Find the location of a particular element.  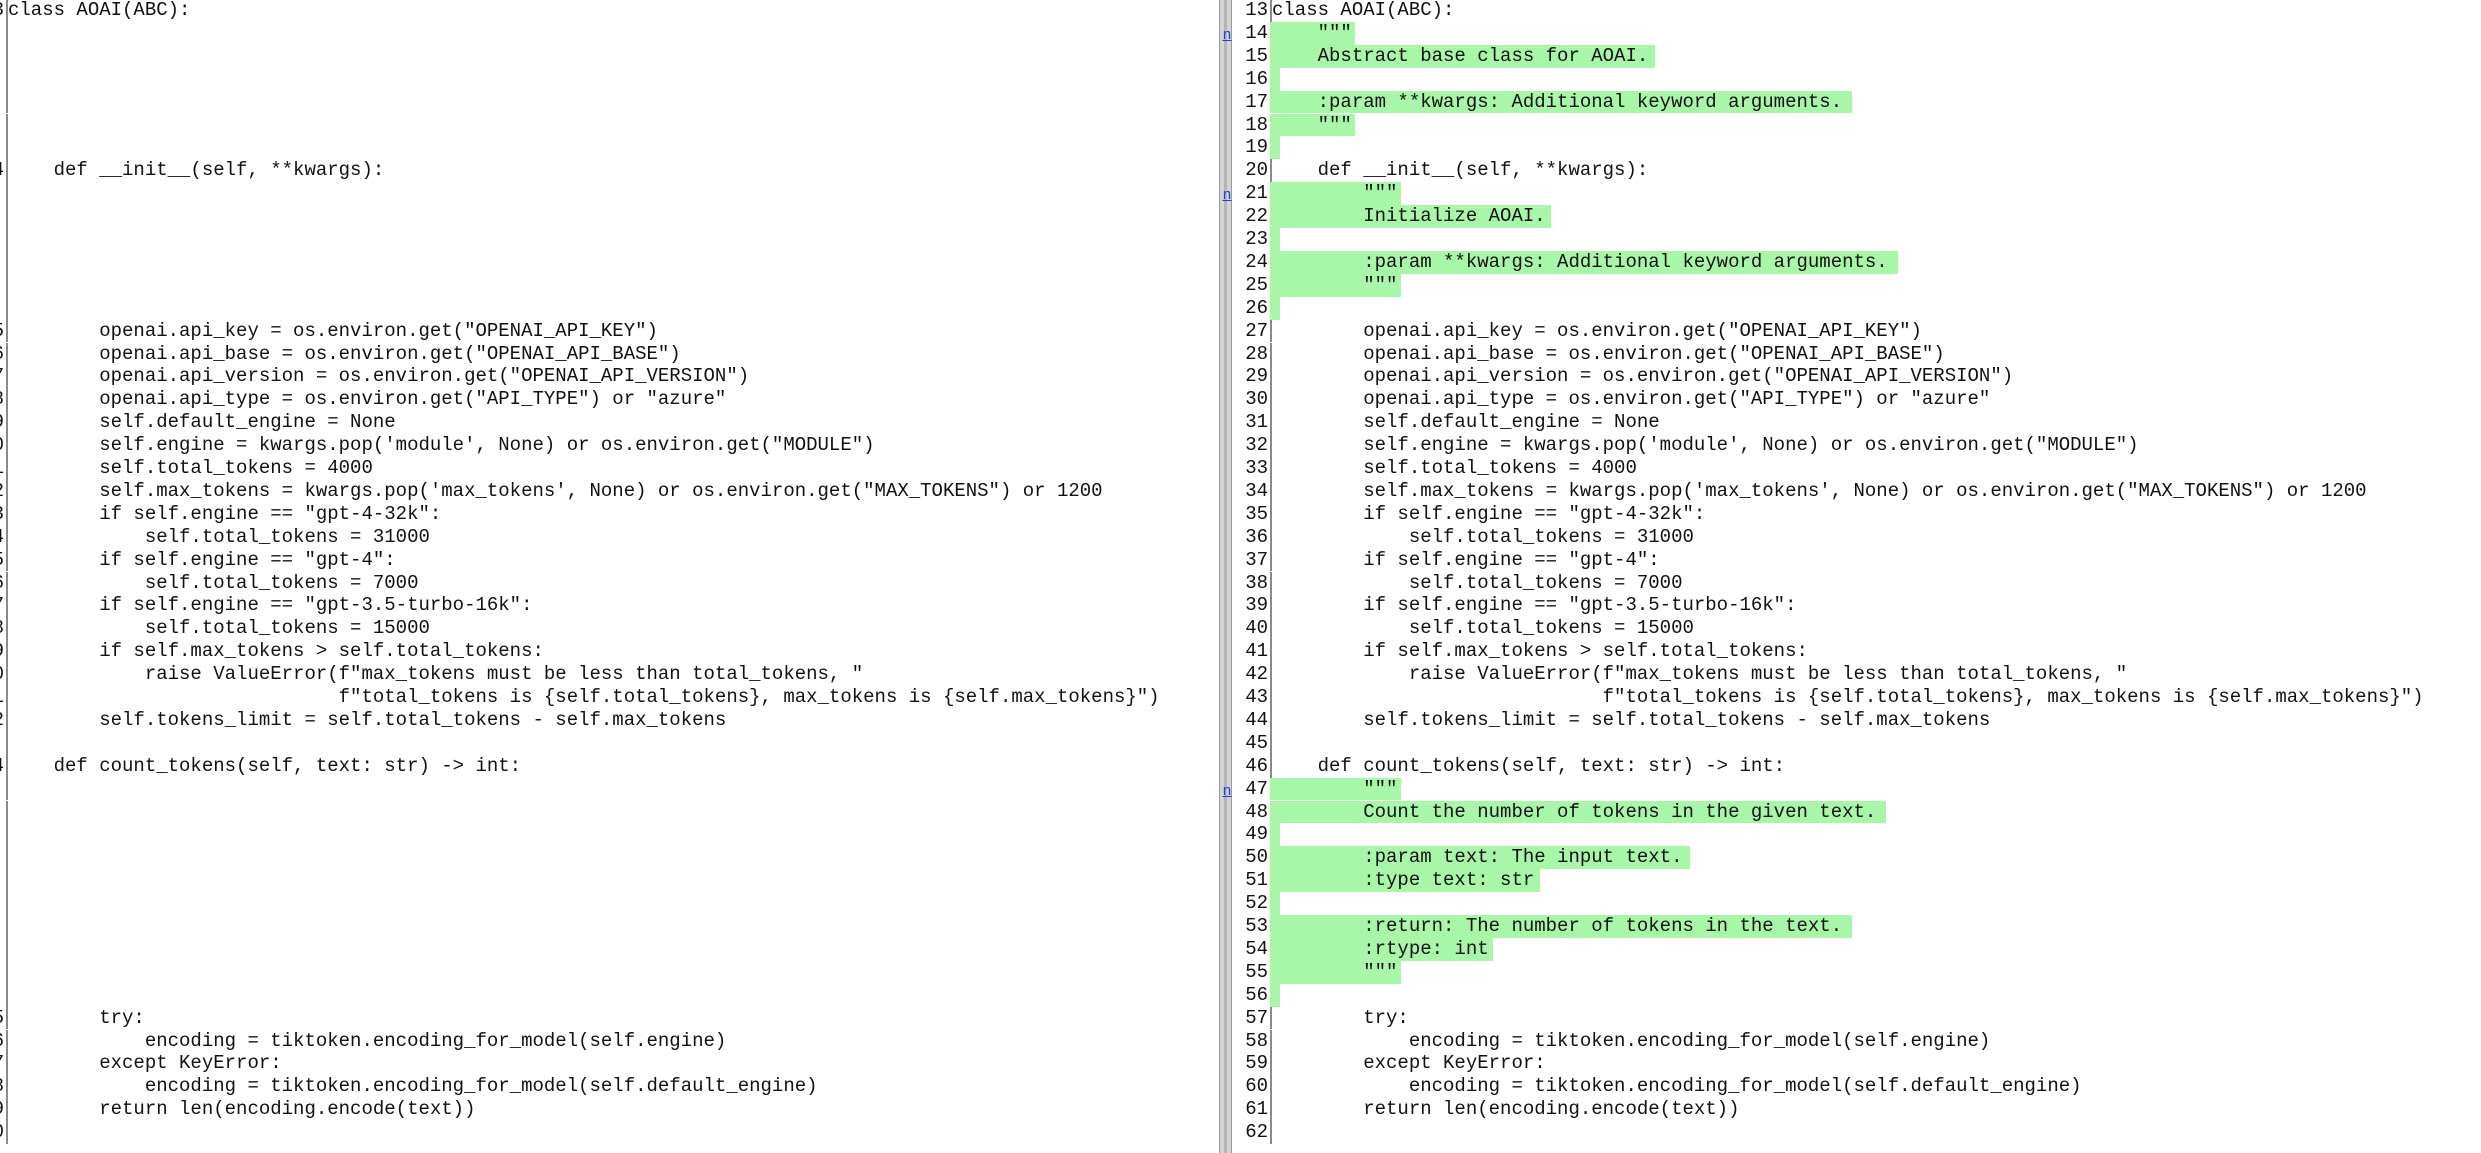

left-code-text: if self.max_tokens > self.total_tokens: is located at coordinates (276, 651).